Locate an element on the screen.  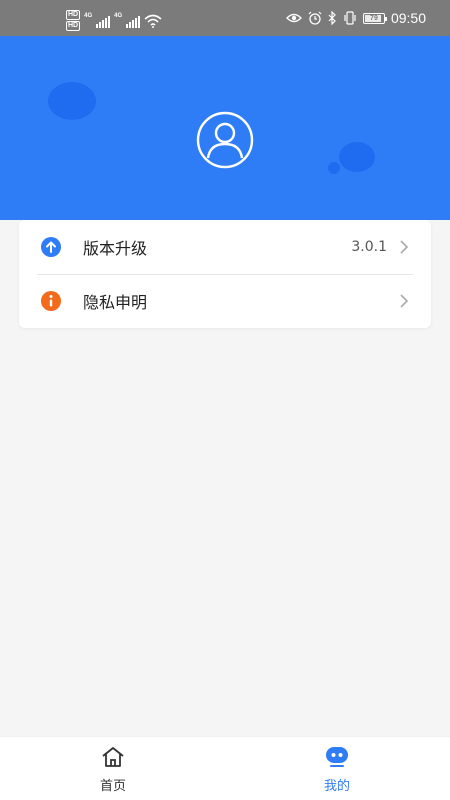
mine-icon is located at coordinates (337, 757).